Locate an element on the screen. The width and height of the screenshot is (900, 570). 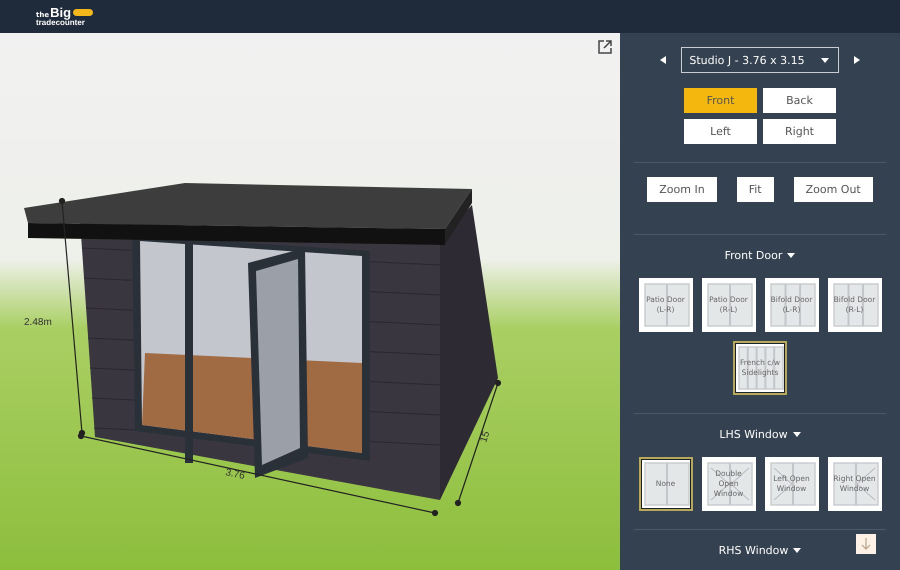
previous-arrow-icon is located at coordinates (663, 60).